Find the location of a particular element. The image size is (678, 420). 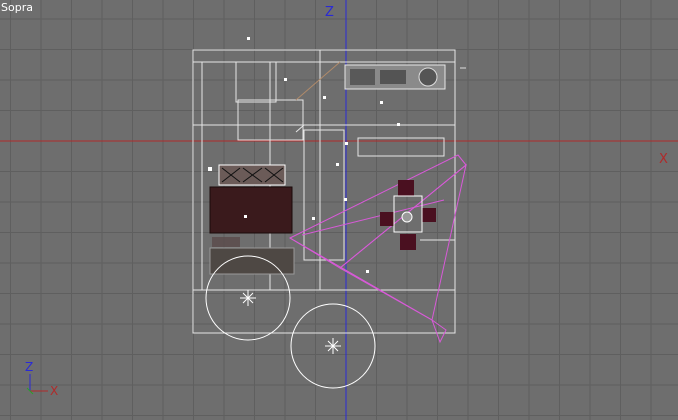

axis-gizmo: Z X is located at coordinates (41, 379).